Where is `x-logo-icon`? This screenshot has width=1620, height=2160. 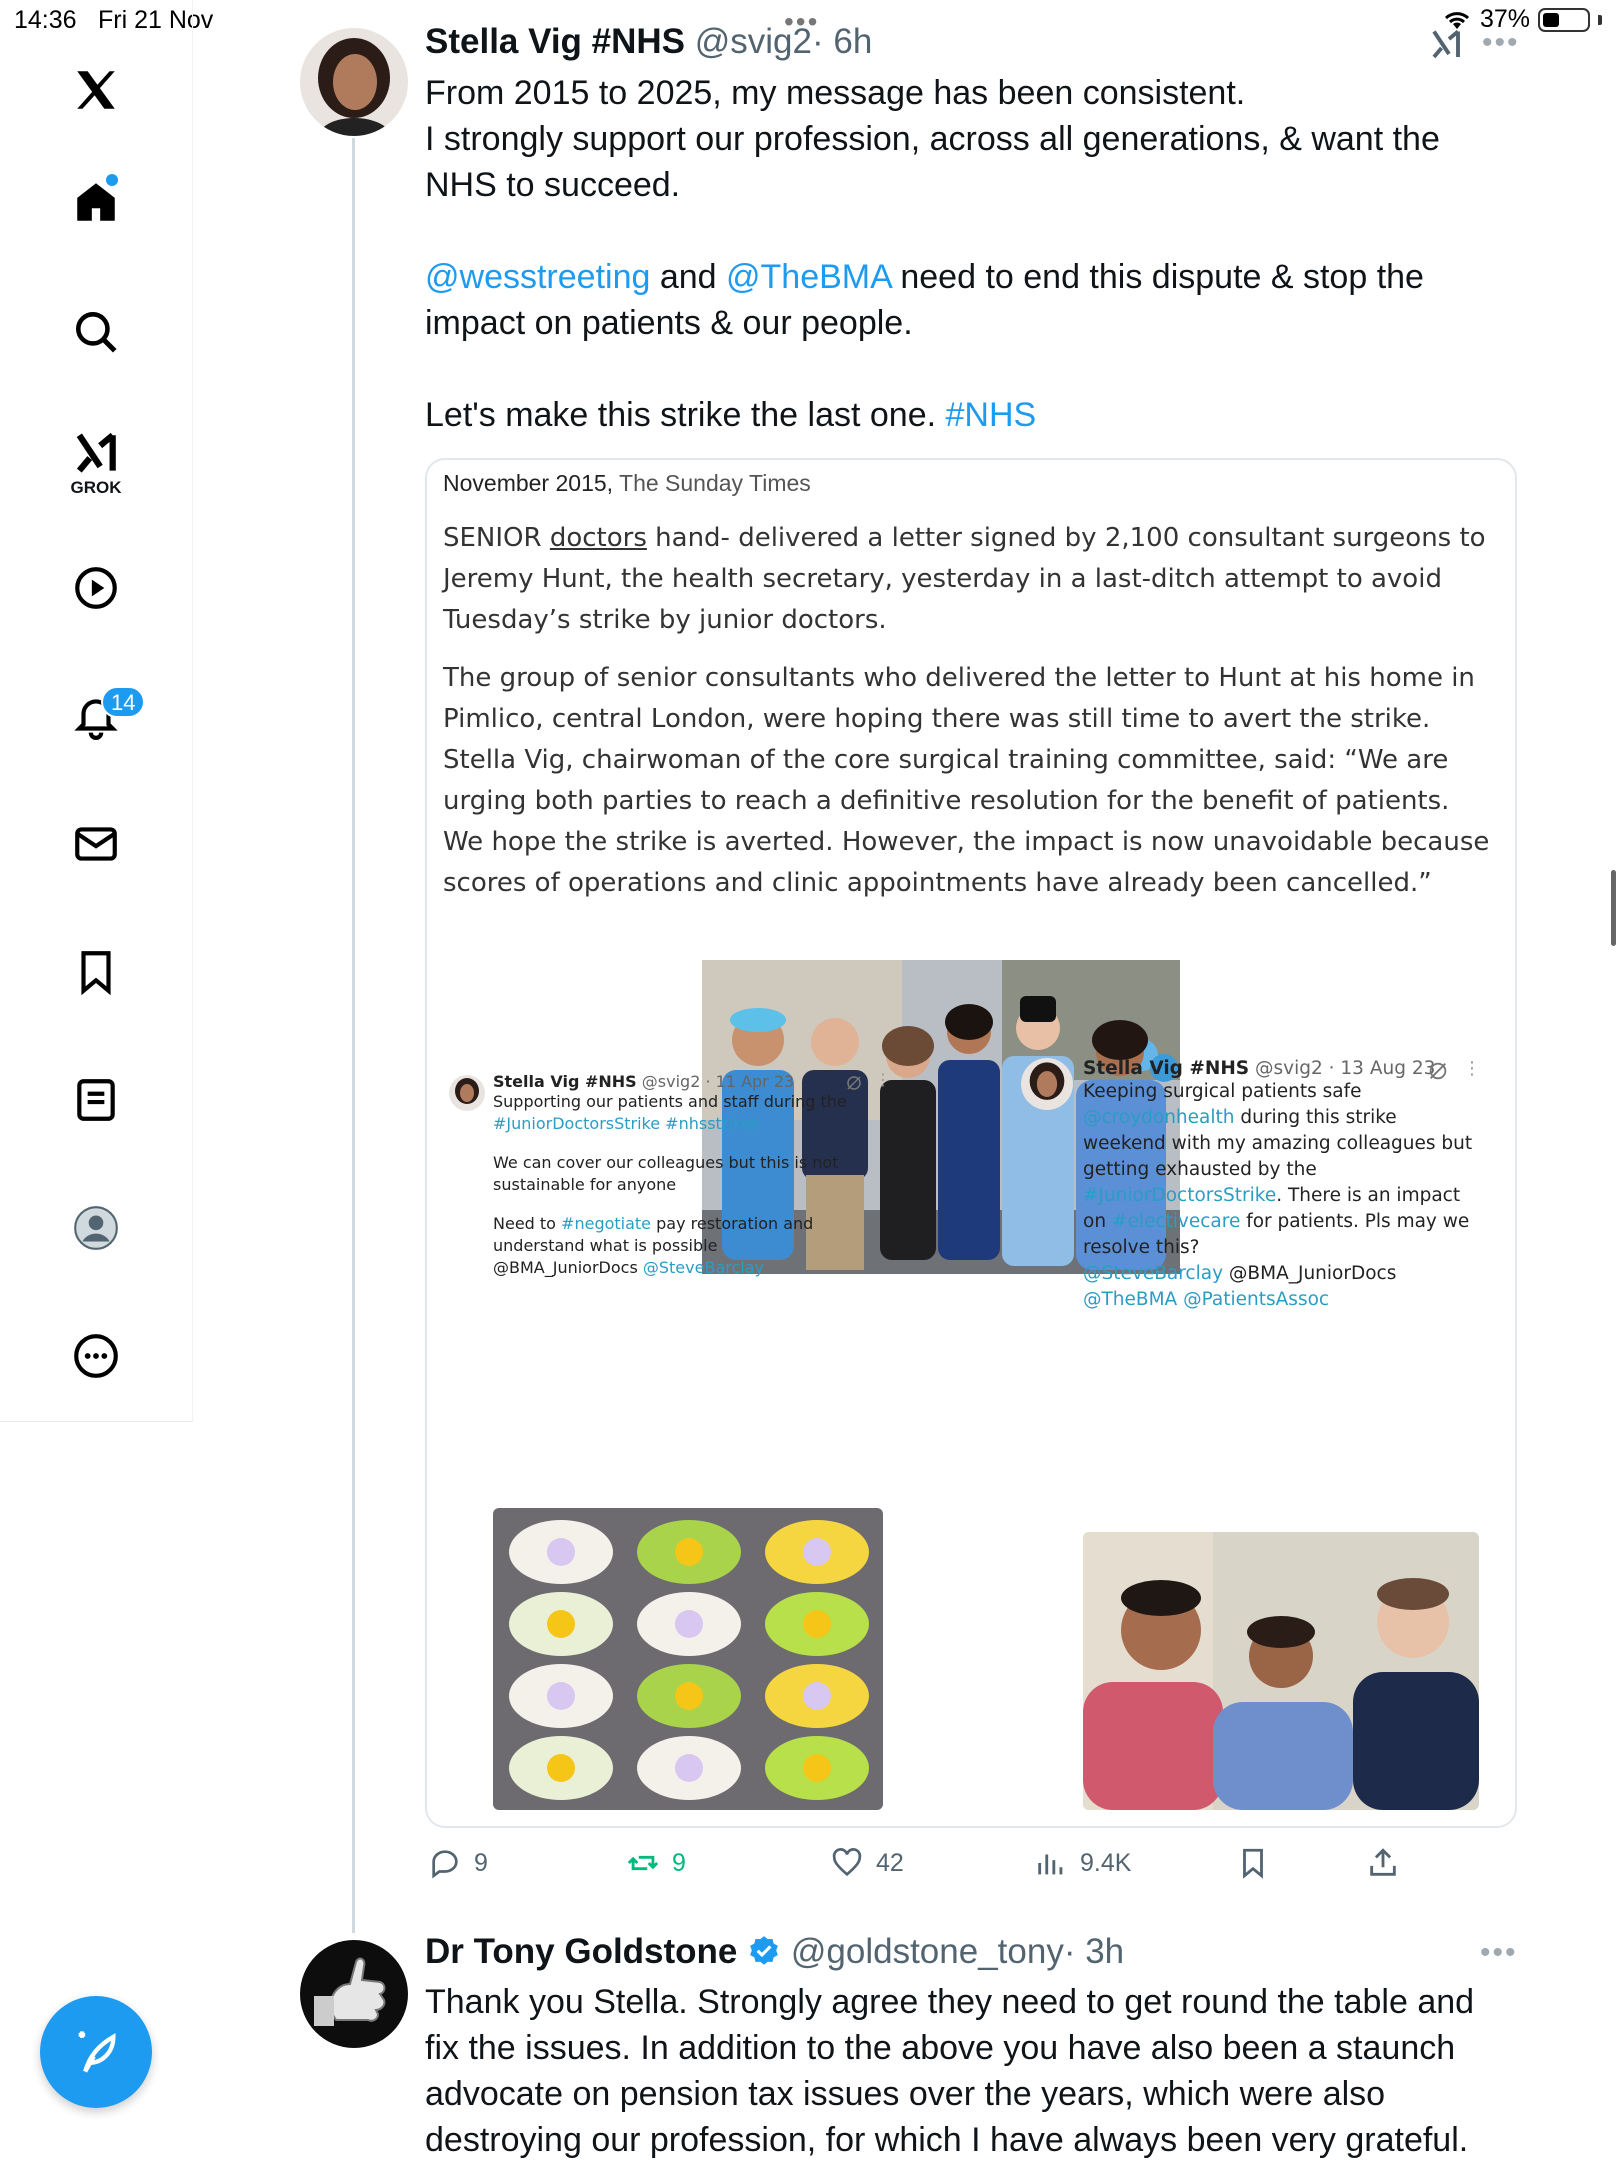
x-logo-icon is located at coordinates (96, 90).